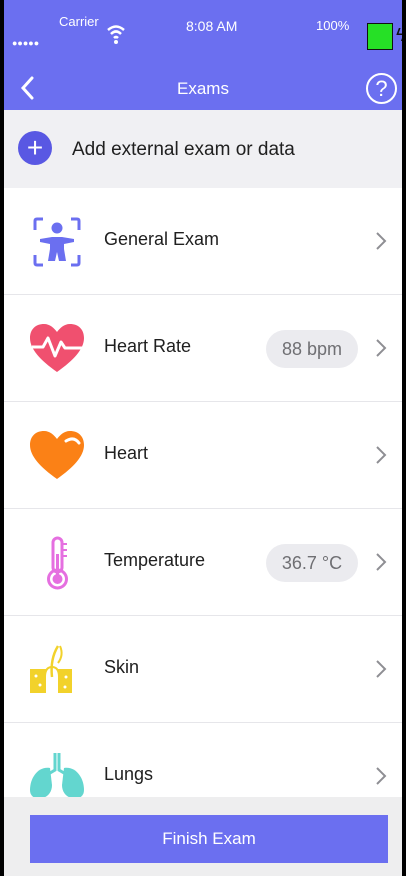 Image resolution: width=406 pixels, height=876 pixels. What do you see at coordinates (122, 667) in the screenshot?
I see `exam-label: Skin` at bounding box center [122, 667].